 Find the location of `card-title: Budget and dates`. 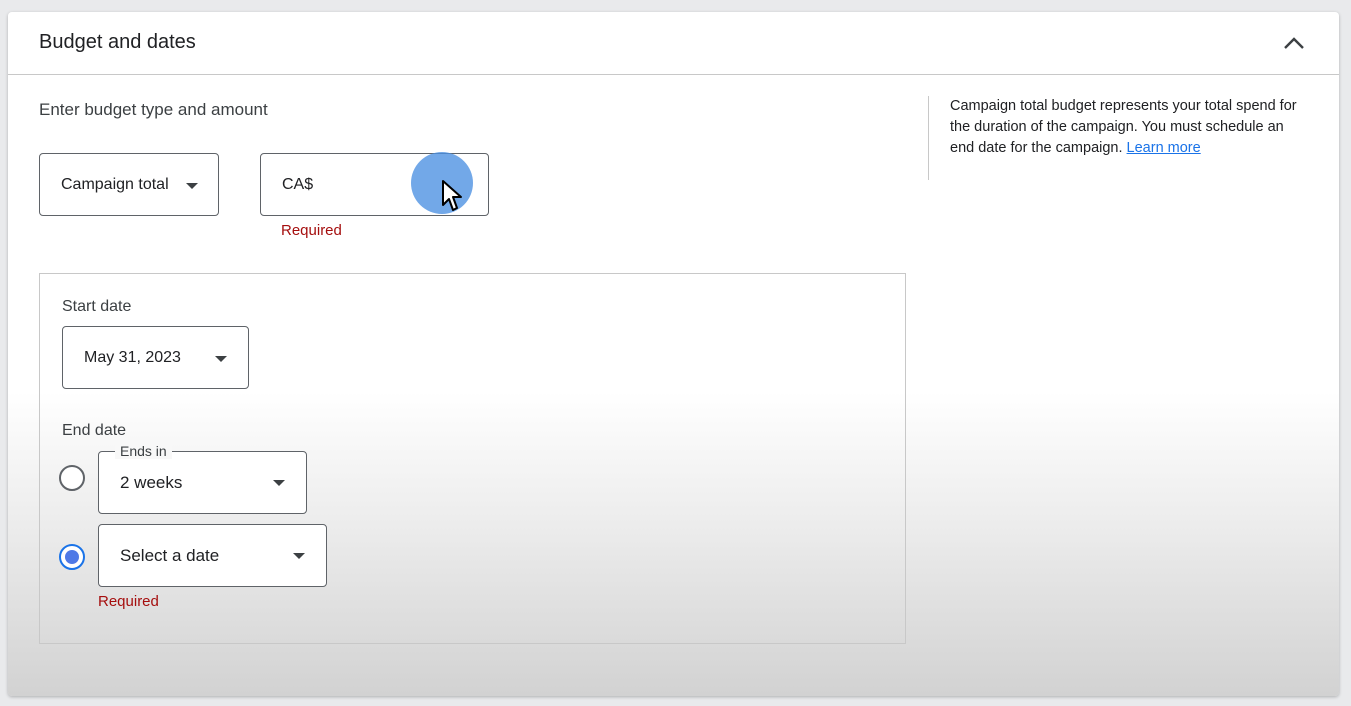

card-title: Budget and dates is located at coordinates (117, 42).